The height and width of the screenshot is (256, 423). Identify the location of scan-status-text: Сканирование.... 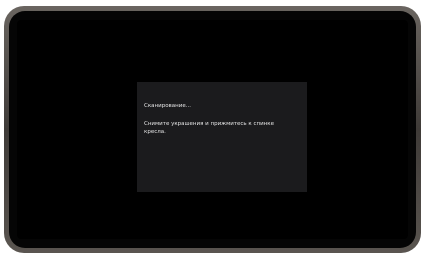
(167, 106).